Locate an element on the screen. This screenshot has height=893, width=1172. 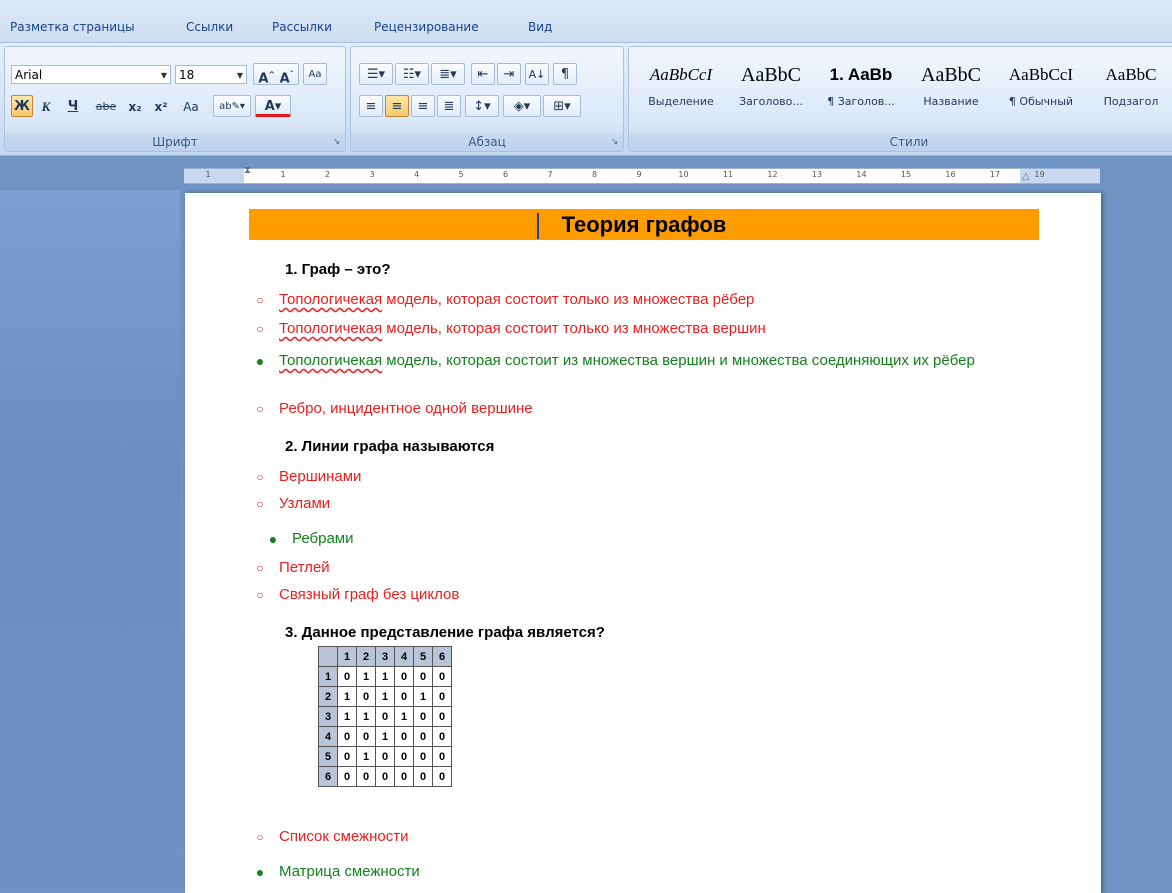
font-size-combo: 18 ▼ is located at coordinates (211, 74).